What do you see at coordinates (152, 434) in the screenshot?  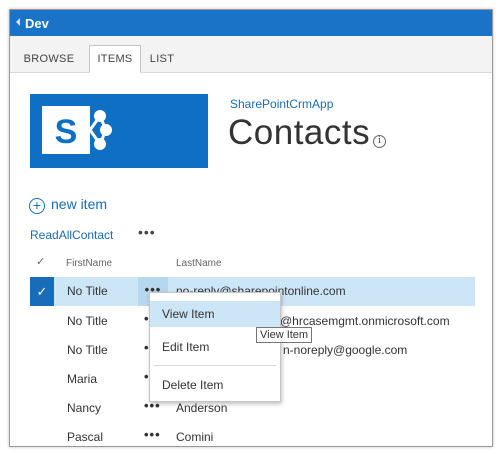 I see `row-ellipsis-button: •••` at bounding box center [152, 434].